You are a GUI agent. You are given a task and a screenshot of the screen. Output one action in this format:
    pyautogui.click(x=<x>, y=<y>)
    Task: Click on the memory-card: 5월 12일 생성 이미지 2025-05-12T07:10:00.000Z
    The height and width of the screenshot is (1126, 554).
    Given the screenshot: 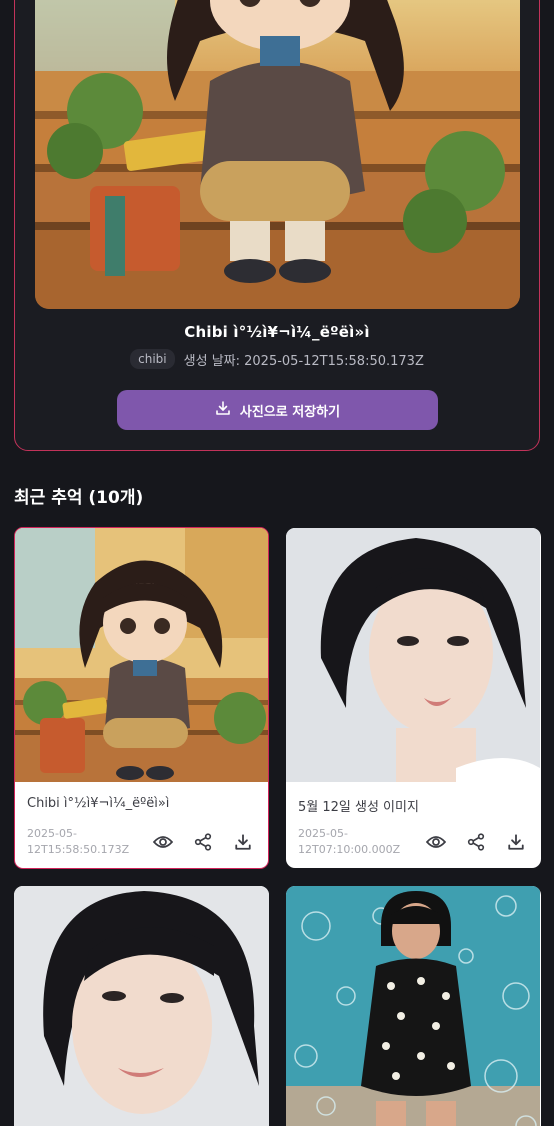 What is the action you would take?
    pyautogui.click(x=413, y=698)
    